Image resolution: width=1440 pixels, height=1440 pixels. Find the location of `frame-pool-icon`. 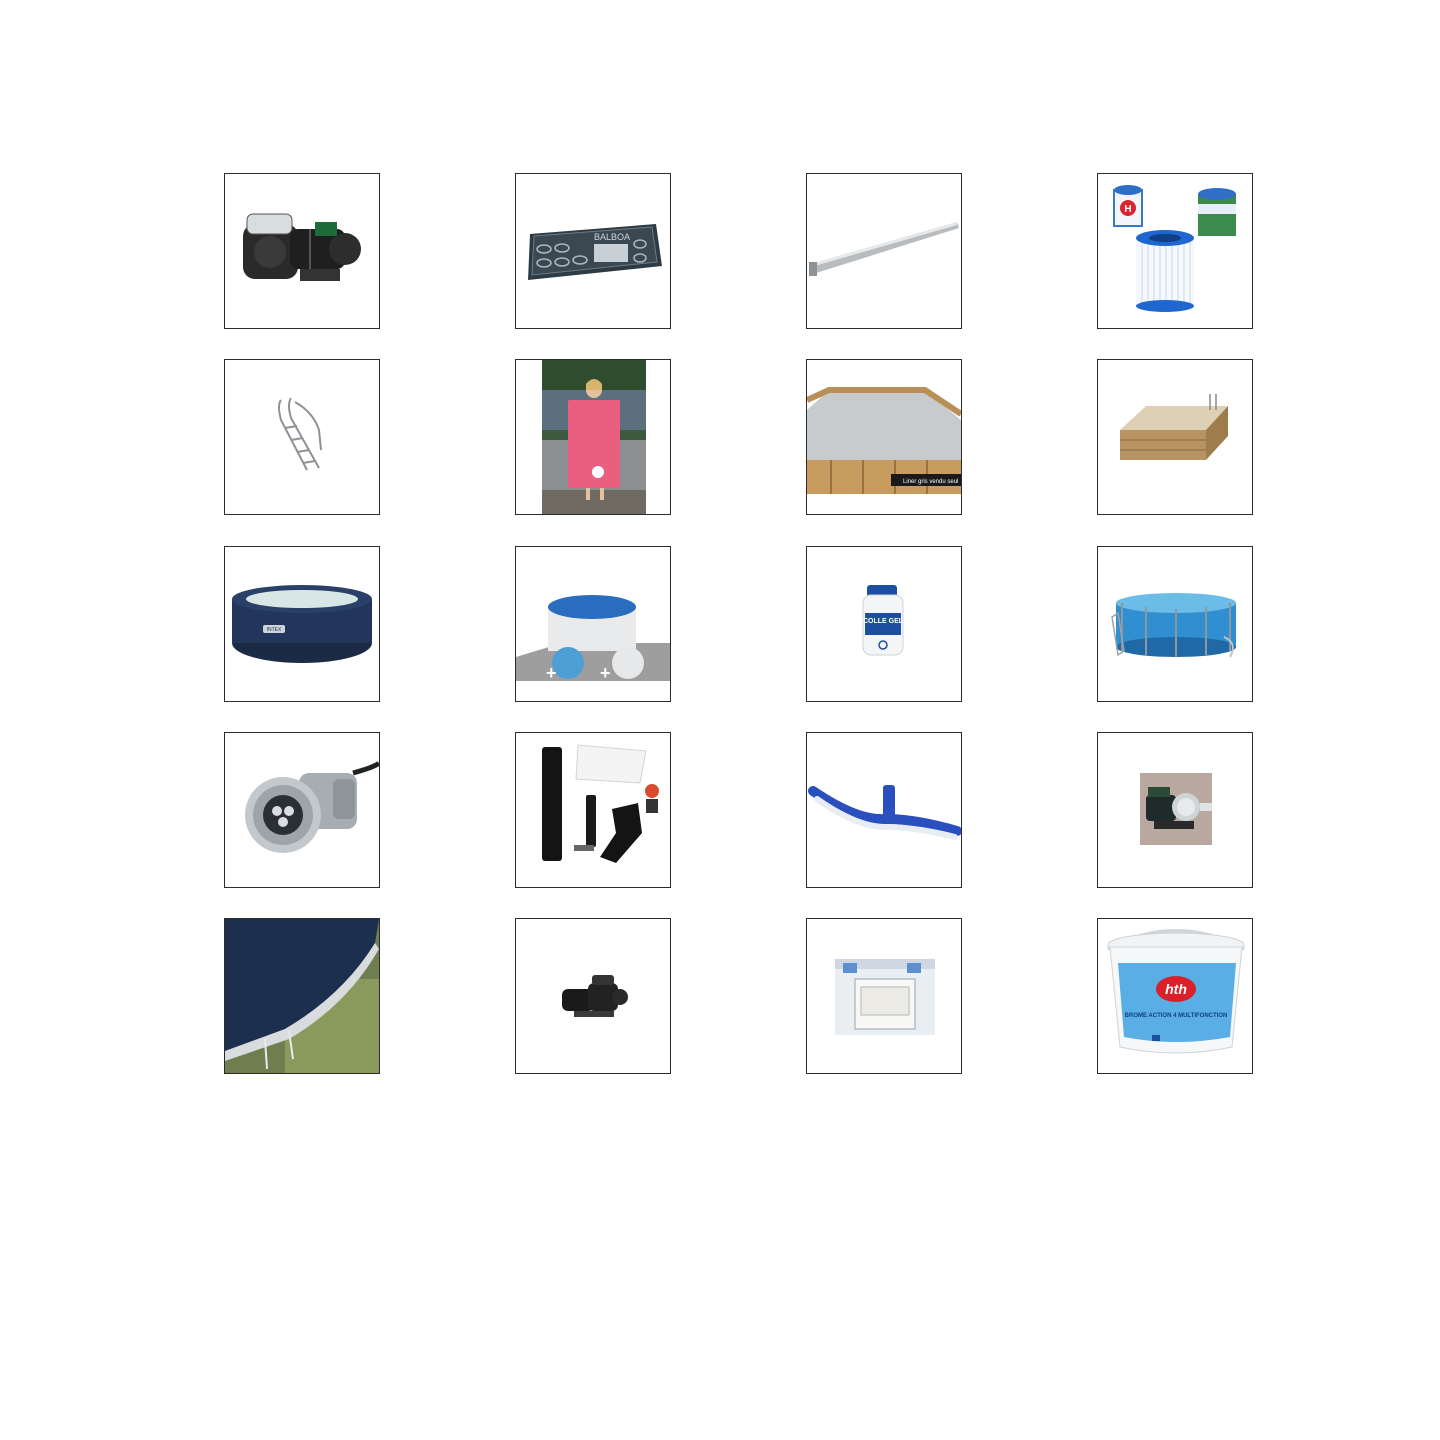

frame-pool-icon is located at coordinates (1173, 625).